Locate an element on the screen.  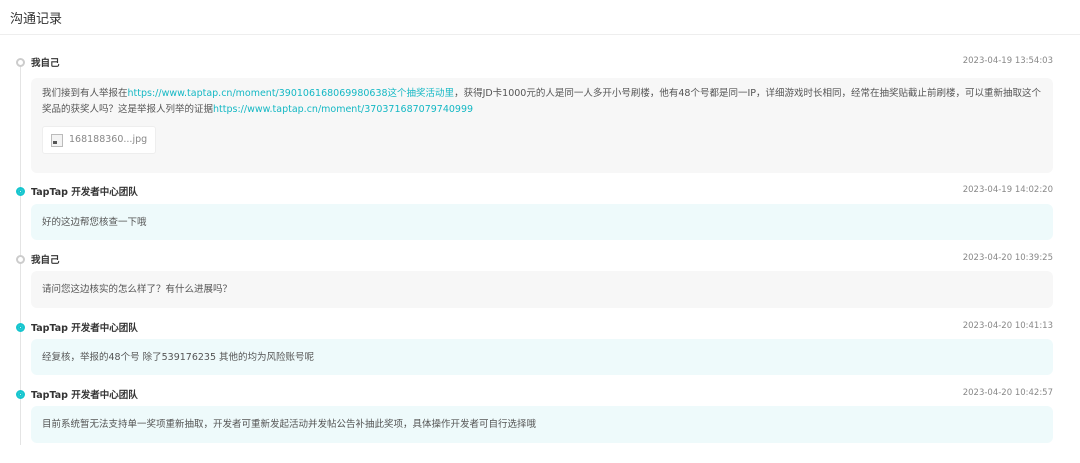
message-text: 经复核，举报的48个号 除了539176235 其他的均为风险账号呢 is located at coordinates (178, 357).